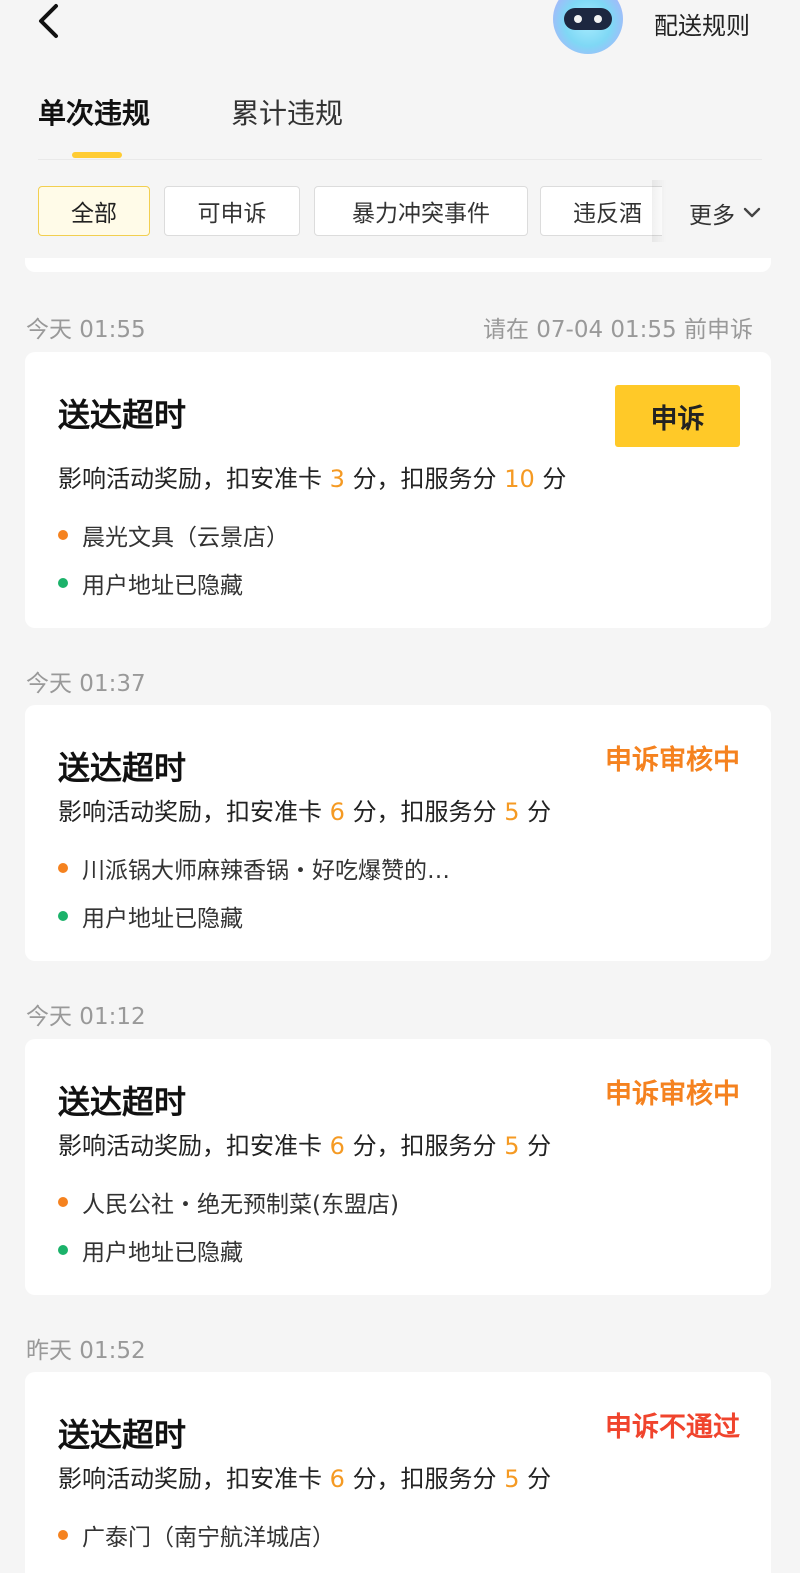  I want to click on filter-chip-violent-conflict: 暴力冲突事件, so click(421, 211).